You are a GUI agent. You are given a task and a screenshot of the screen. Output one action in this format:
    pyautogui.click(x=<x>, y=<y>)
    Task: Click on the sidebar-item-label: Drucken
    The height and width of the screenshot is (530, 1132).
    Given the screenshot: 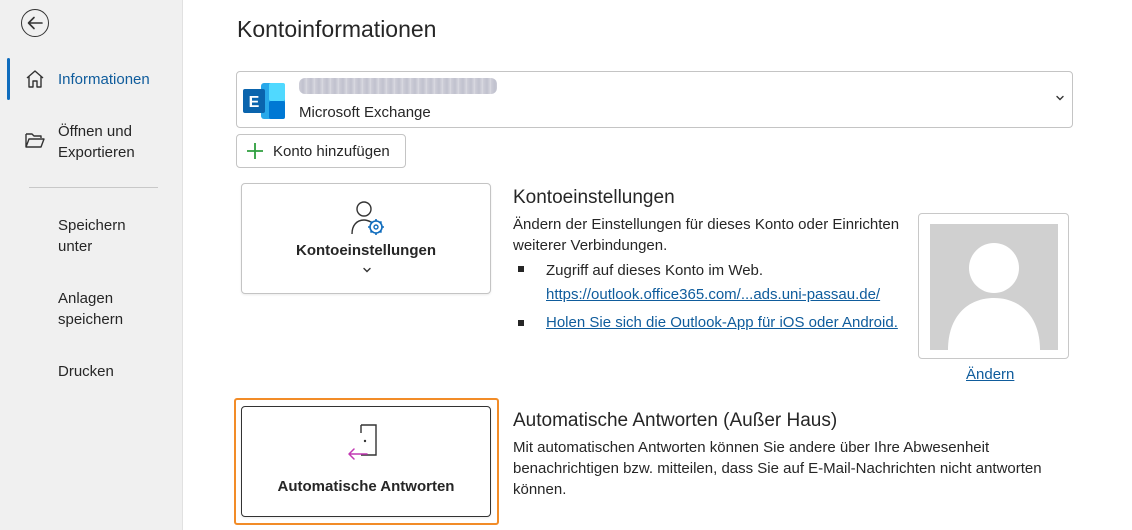 What is the action you would take?
    pyautogui.click(x=86, y=371)
    